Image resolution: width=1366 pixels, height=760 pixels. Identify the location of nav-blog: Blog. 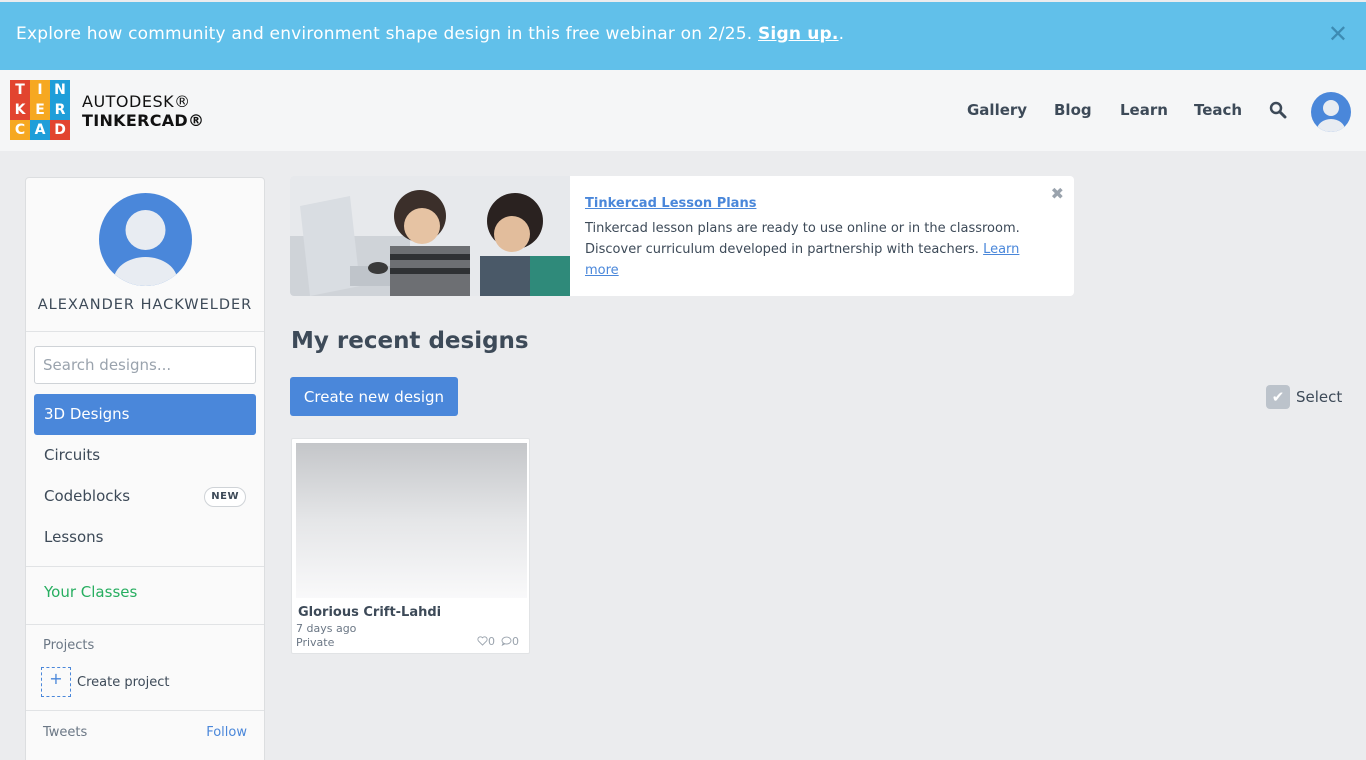
(1073, 110).